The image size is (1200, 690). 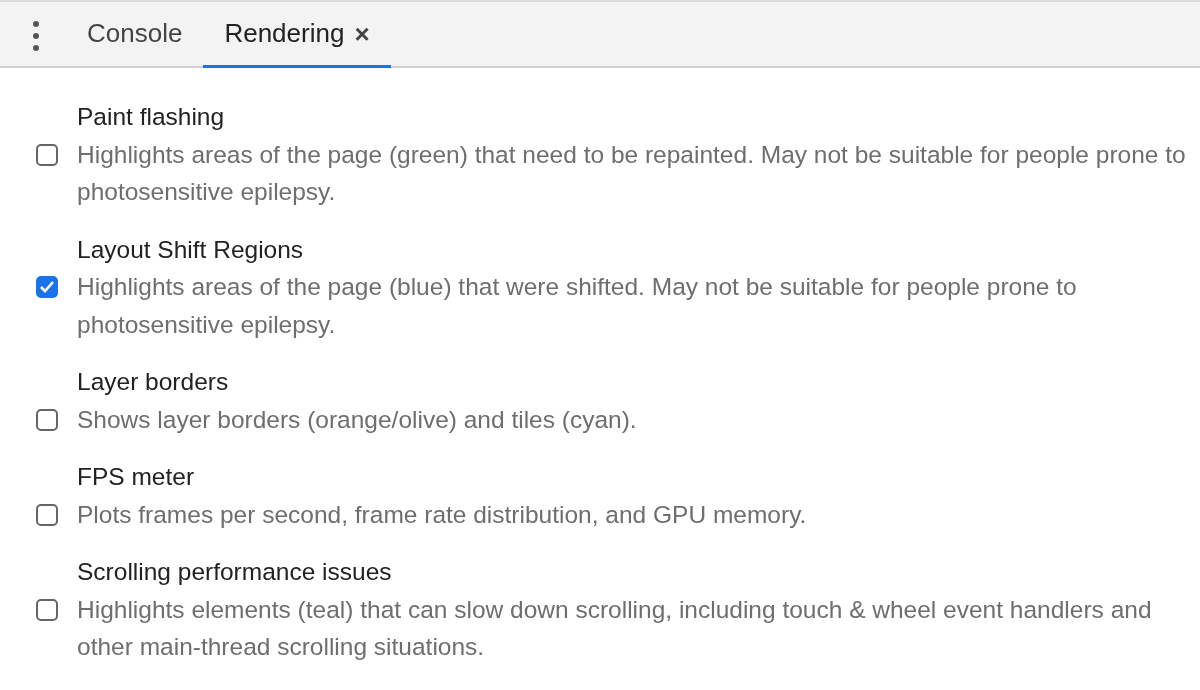 What do you see at coordinates (357, 419) in the screenshot?
I see `option-description: Shows layer borders (orange/olive) and tiles (cyan).` at bounding box center [357, 419].